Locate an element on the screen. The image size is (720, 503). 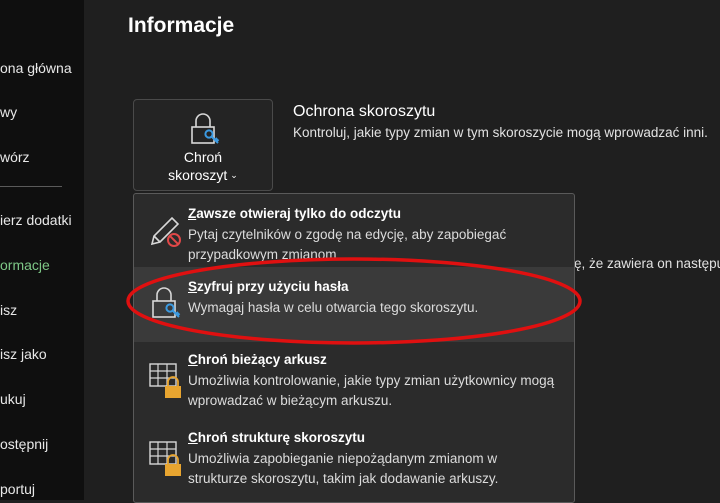
sidebar-item-open: wórz is located at coordinates (42, 157).